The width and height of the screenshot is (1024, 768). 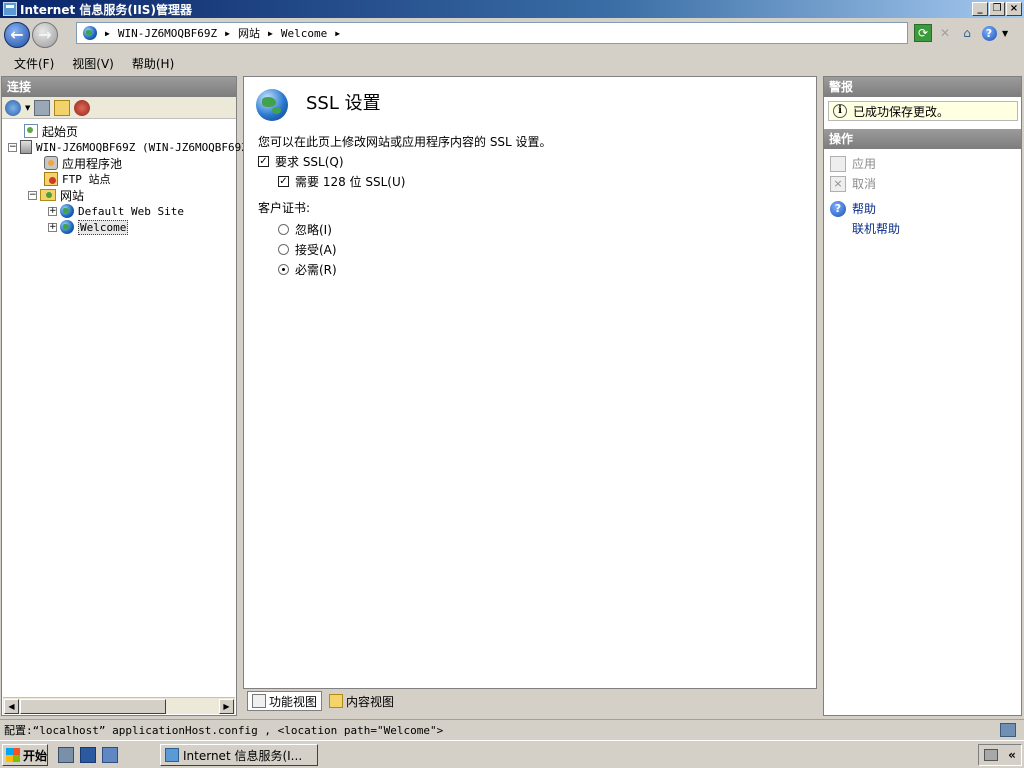 What do you see at coordinates (259, 701) in the screenshot?
I see `features-view-icon` at bounding box center [259, 701].